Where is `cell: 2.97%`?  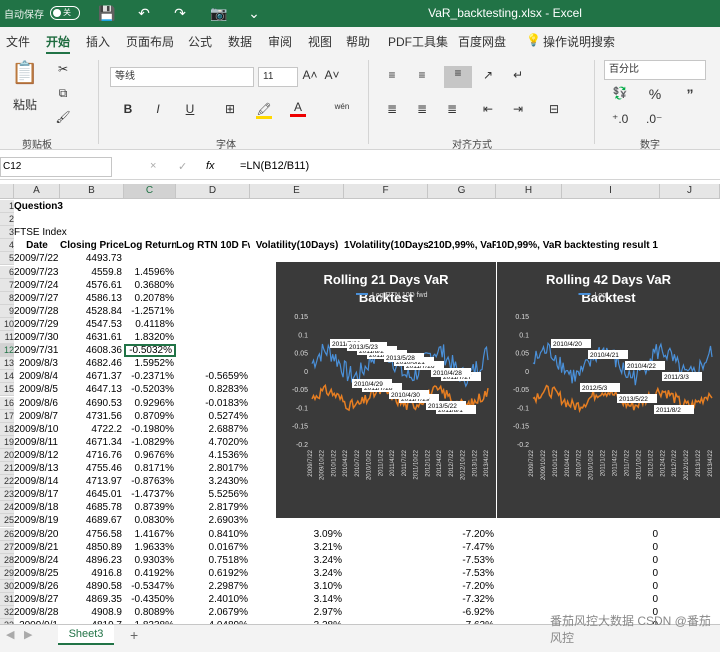 cell: 2.97% is located at coordinates (297, 612).